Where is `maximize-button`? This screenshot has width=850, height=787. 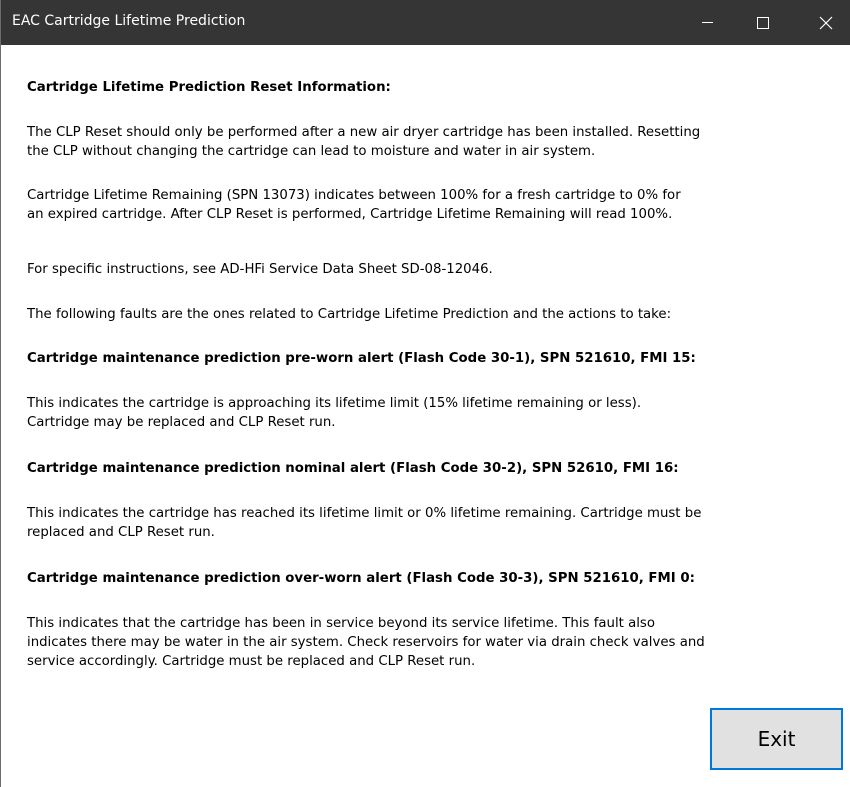 maximize-button is located at coordinates (763, 22).